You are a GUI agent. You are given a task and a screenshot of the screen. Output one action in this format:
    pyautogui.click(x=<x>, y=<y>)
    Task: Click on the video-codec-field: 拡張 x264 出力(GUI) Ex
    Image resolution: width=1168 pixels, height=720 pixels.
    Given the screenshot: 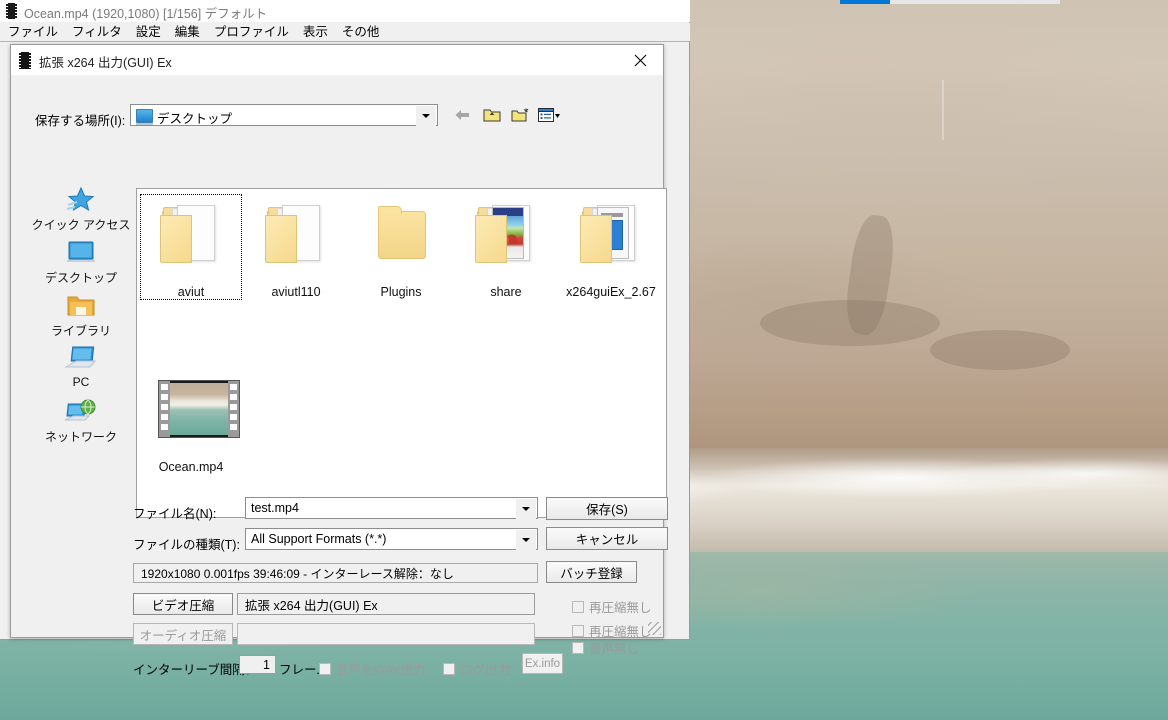 What is the action you would take?
    pyautogui.click(x=386, y=604)
    